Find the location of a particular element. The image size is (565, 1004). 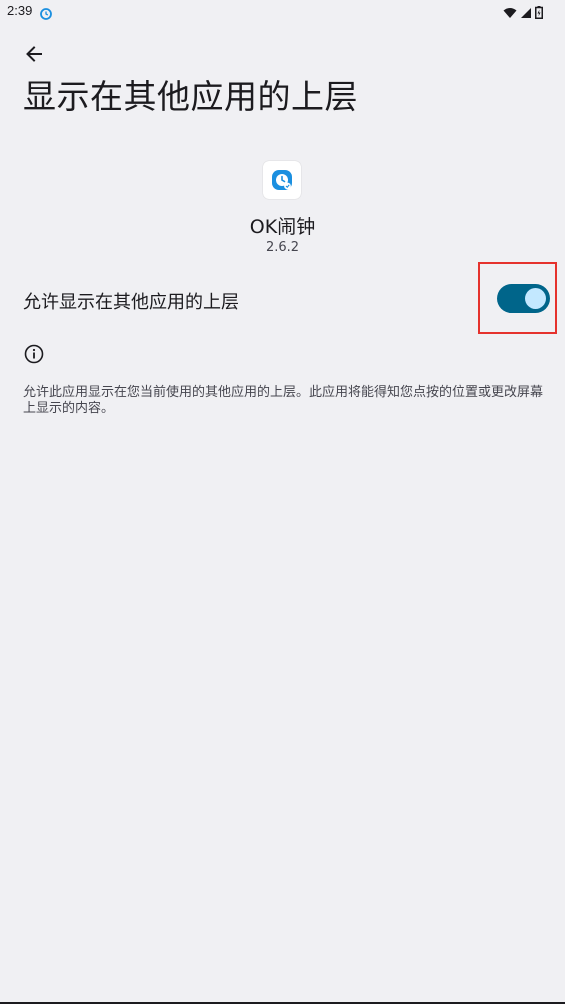

app-notification-icon is located at coordinates (46, 12).